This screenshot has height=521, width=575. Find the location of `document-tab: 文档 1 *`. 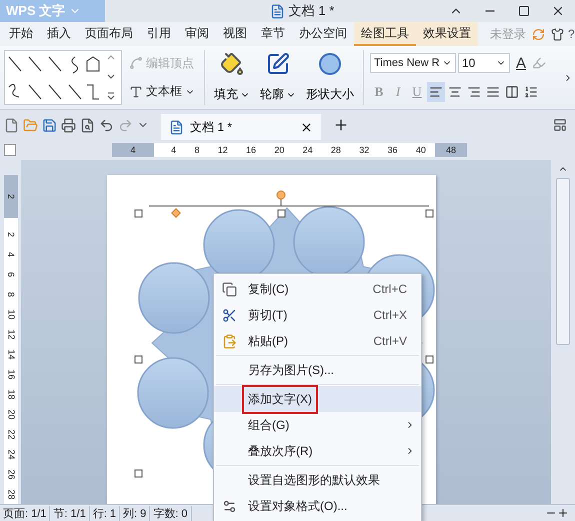

document-tab: 文档 1 * is located at coordinates (241, 127).